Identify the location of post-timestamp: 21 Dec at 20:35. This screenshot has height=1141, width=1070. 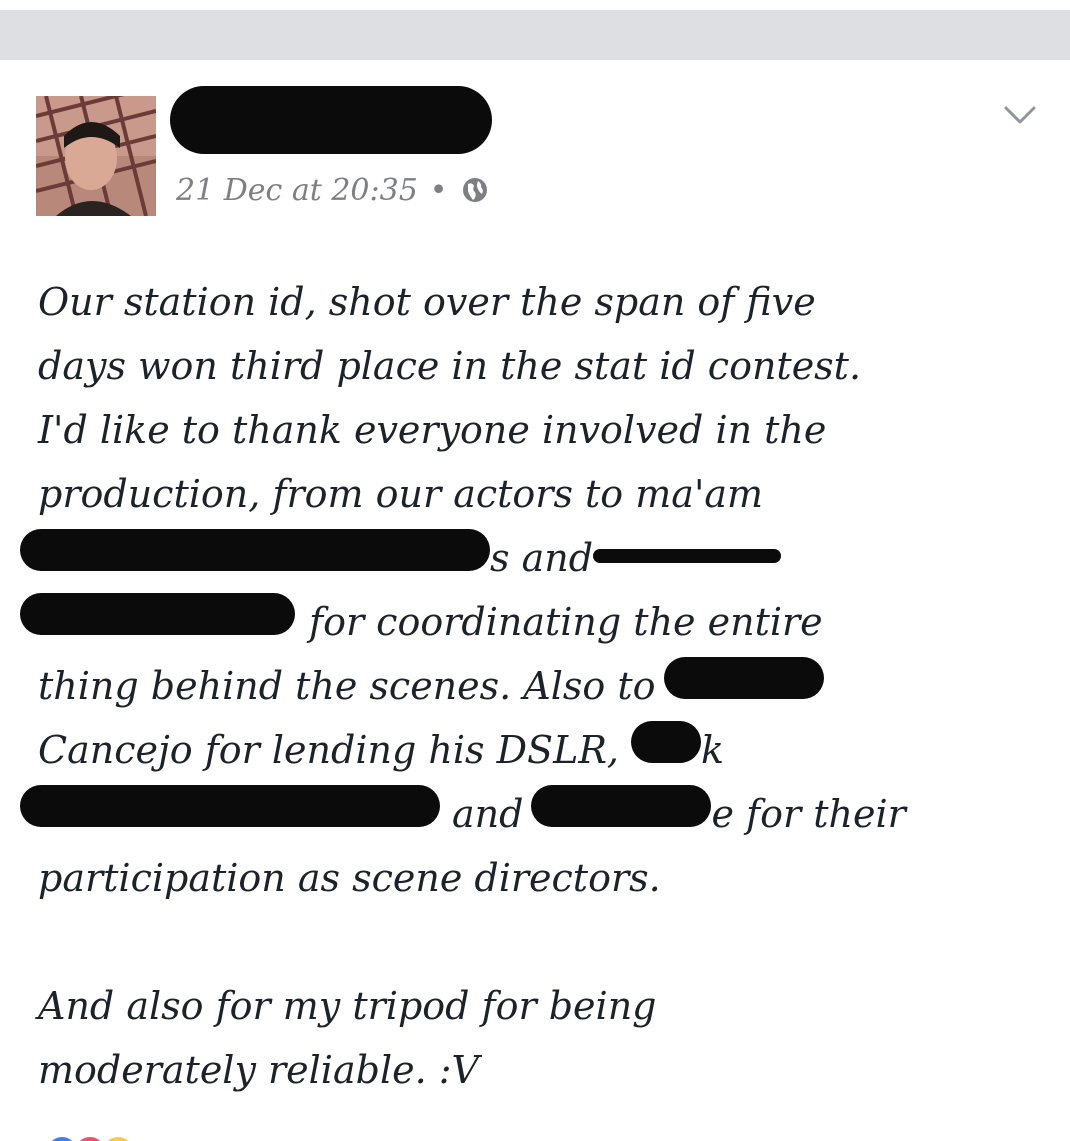
(297, 190).